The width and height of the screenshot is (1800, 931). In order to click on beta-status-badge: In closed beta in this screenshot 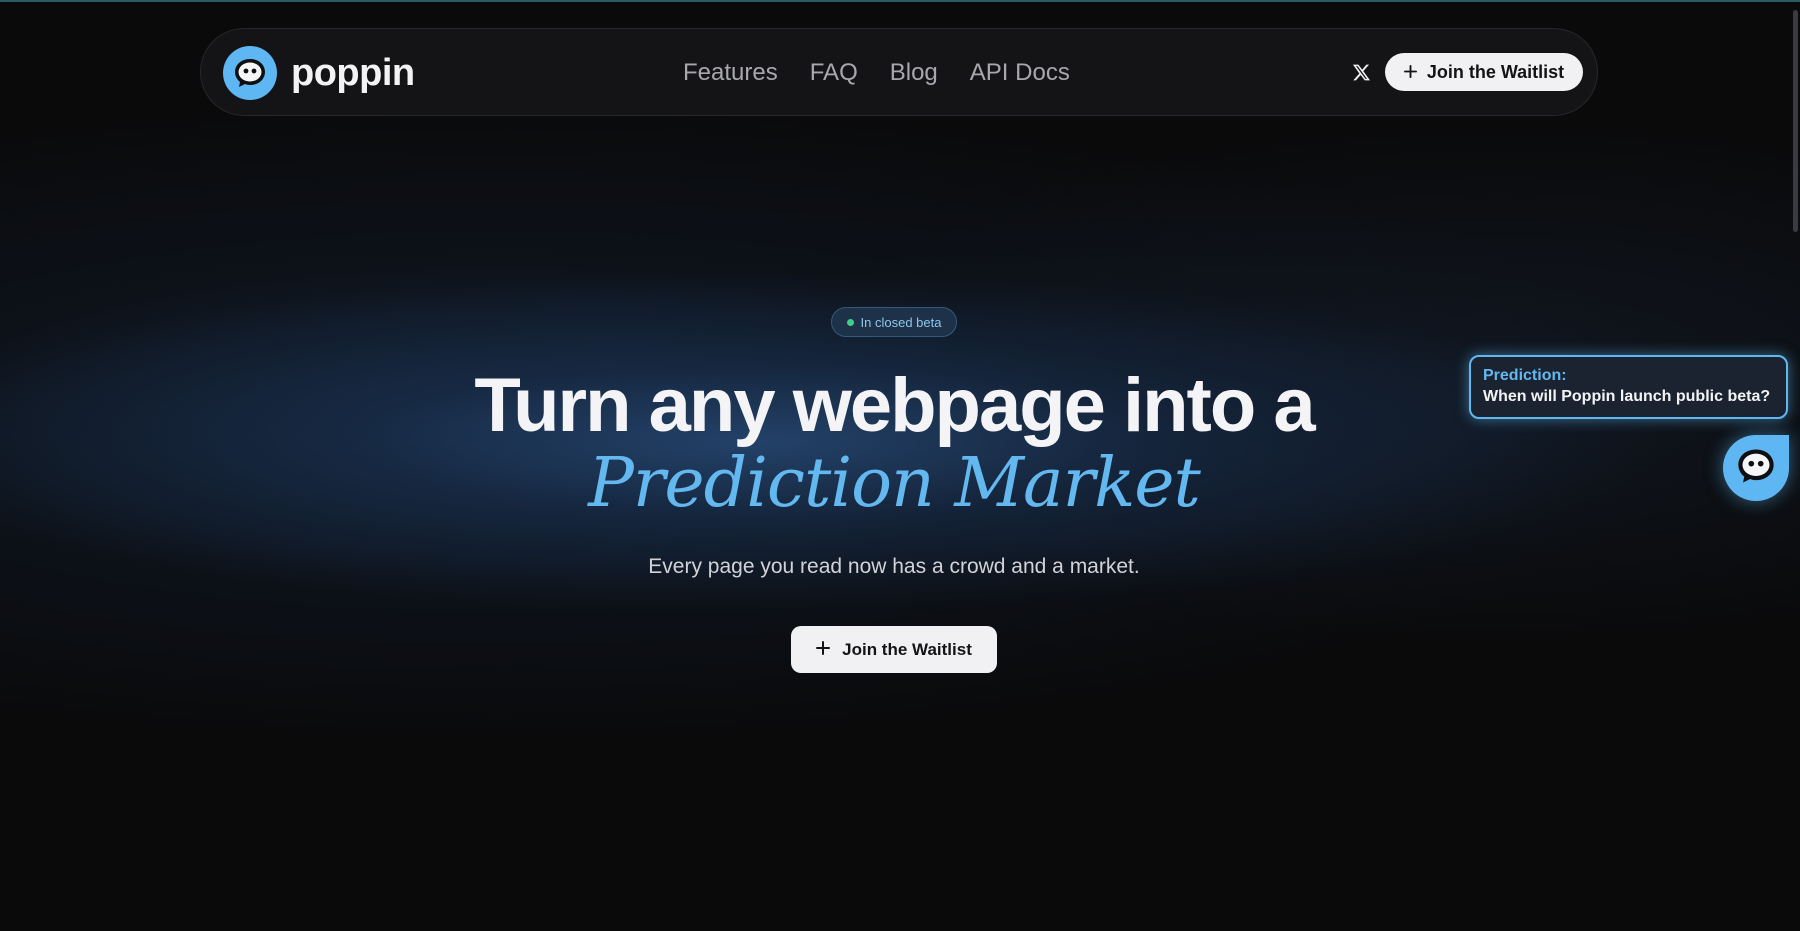, I will do `click(894, 322)`.